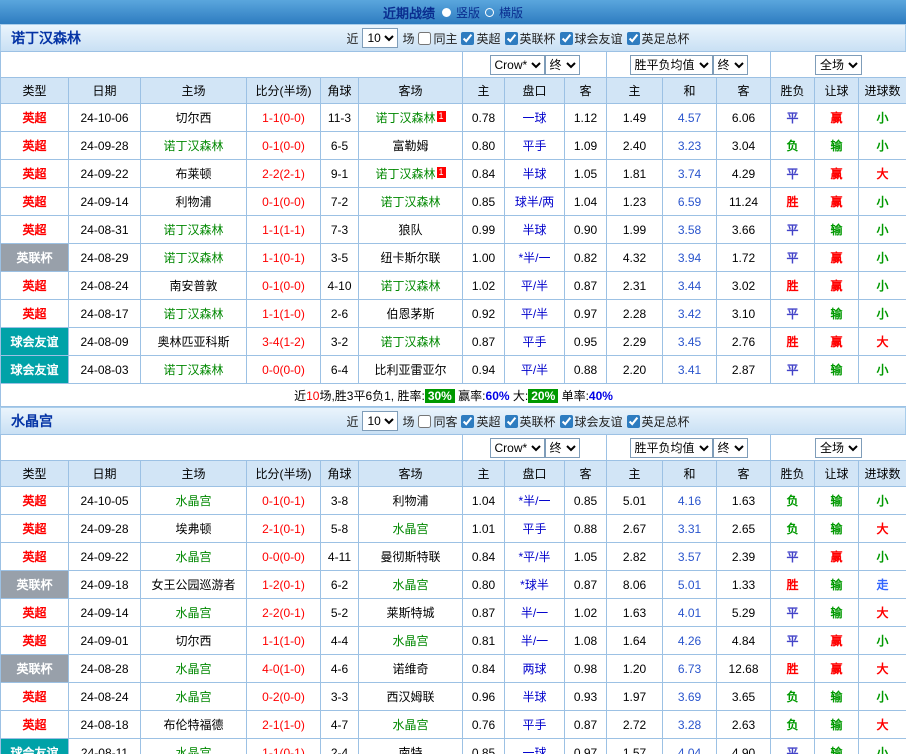 The height and width of the screenshot is (754, 906). What do you see at coordinates (283, 668) in the screenshot?
I see `score-cell: 4-0(1-0)` at bounding box center [283, 668].